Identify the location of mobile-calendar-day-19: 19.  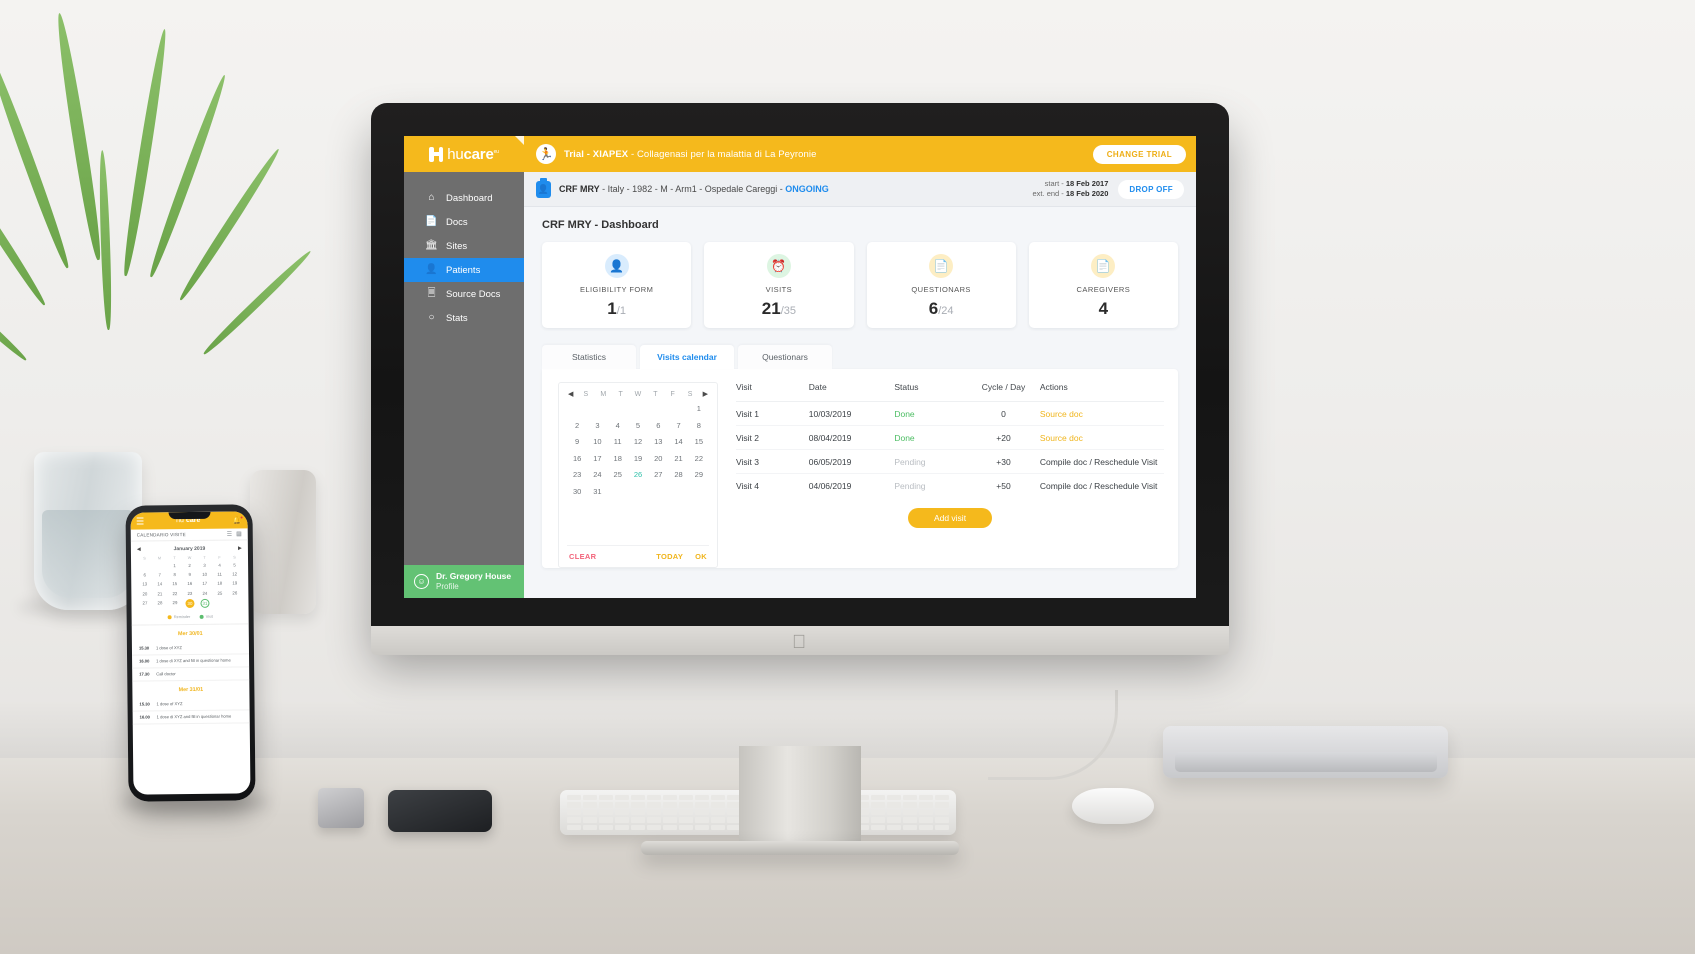
(234, 583).